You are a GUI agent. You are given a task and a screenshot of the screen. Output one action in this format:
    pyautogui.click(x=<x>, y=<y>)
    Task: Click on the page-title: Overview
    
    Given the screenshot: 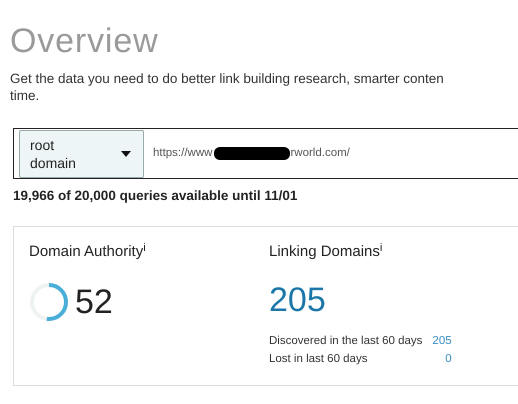 What is the action you would take?
    pyautogui.click(x=85, y=41)
    